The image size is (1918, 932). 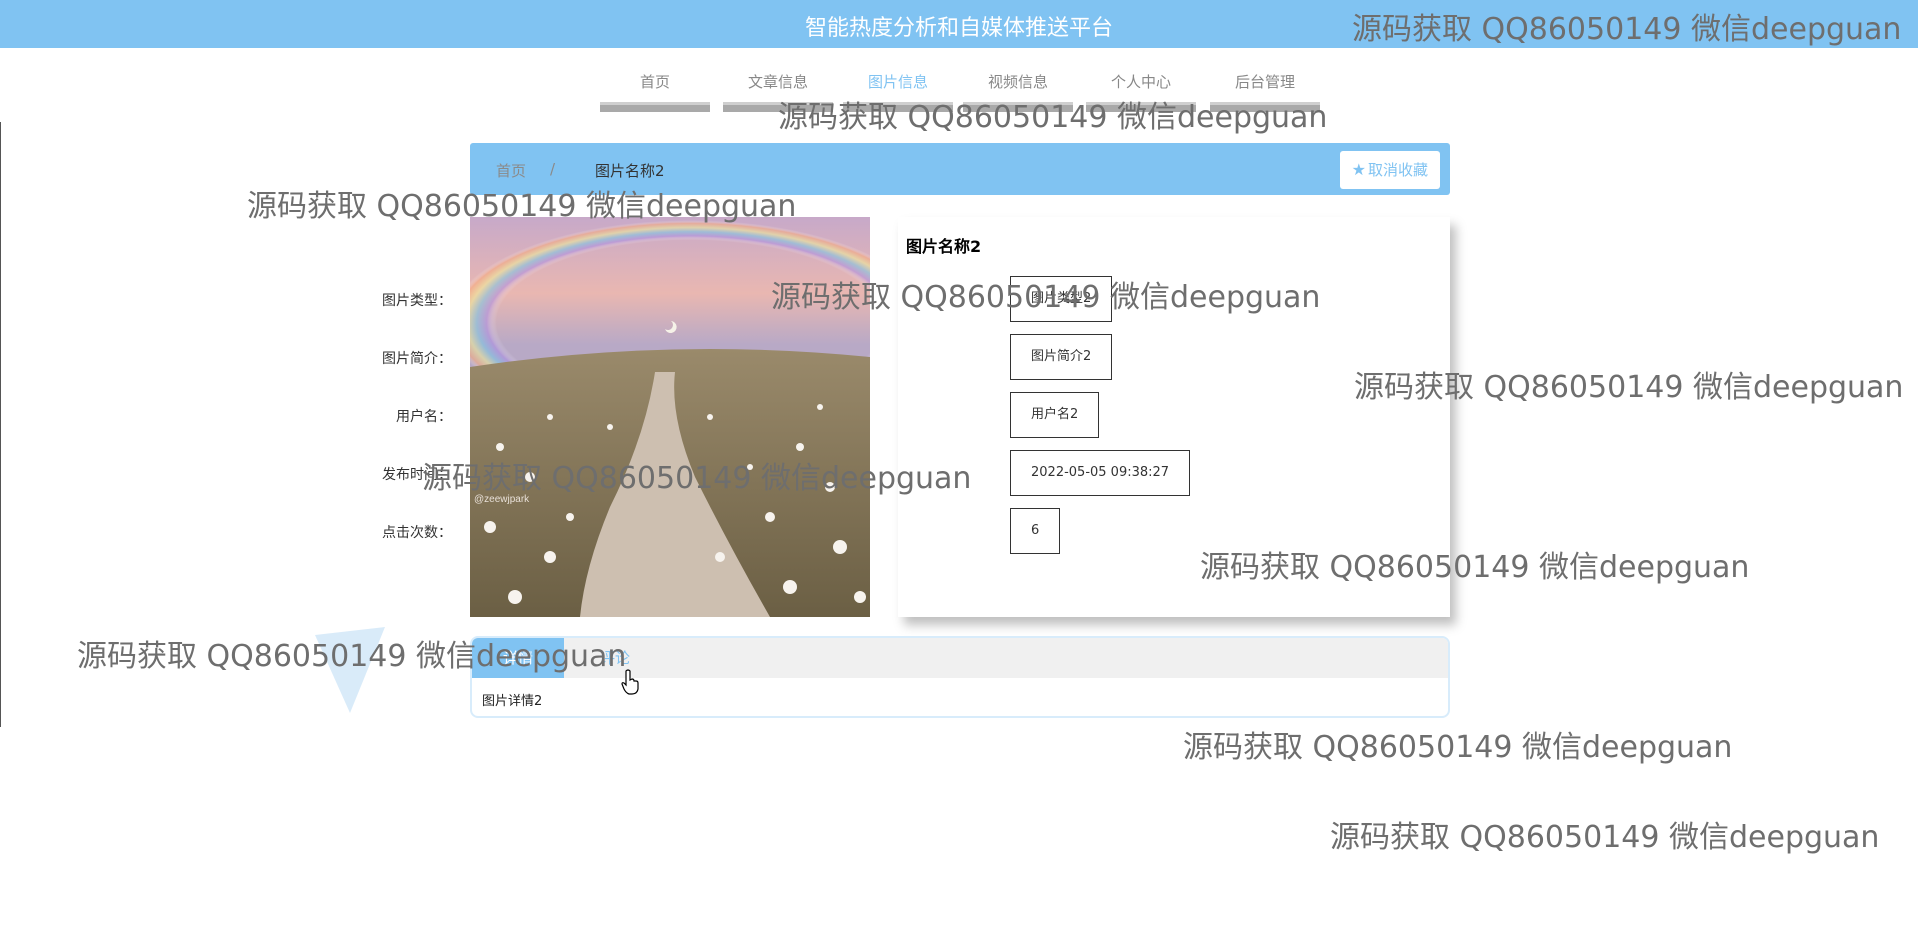 I want to click on breadcrumb: 首页 / 图片名称2 ★ 取消收藏, so click(x=960, y=169).